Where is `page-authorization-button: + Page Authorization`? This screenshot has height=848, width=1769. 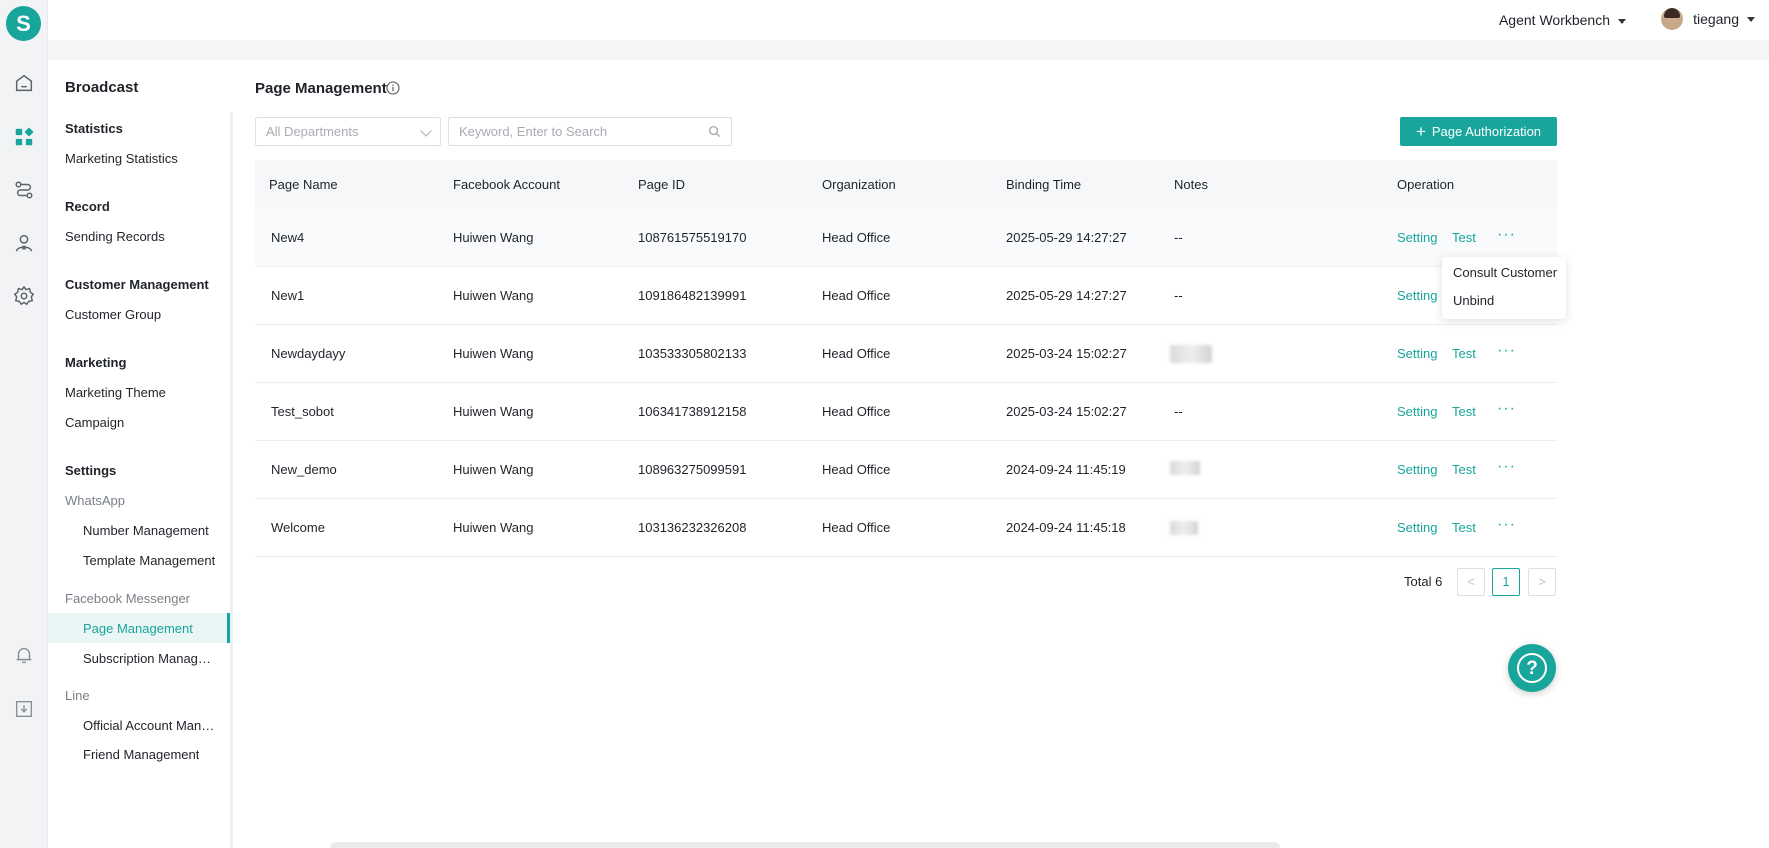 page-authorization-button: + Page Authorization is located at coordinates (1478, 131).